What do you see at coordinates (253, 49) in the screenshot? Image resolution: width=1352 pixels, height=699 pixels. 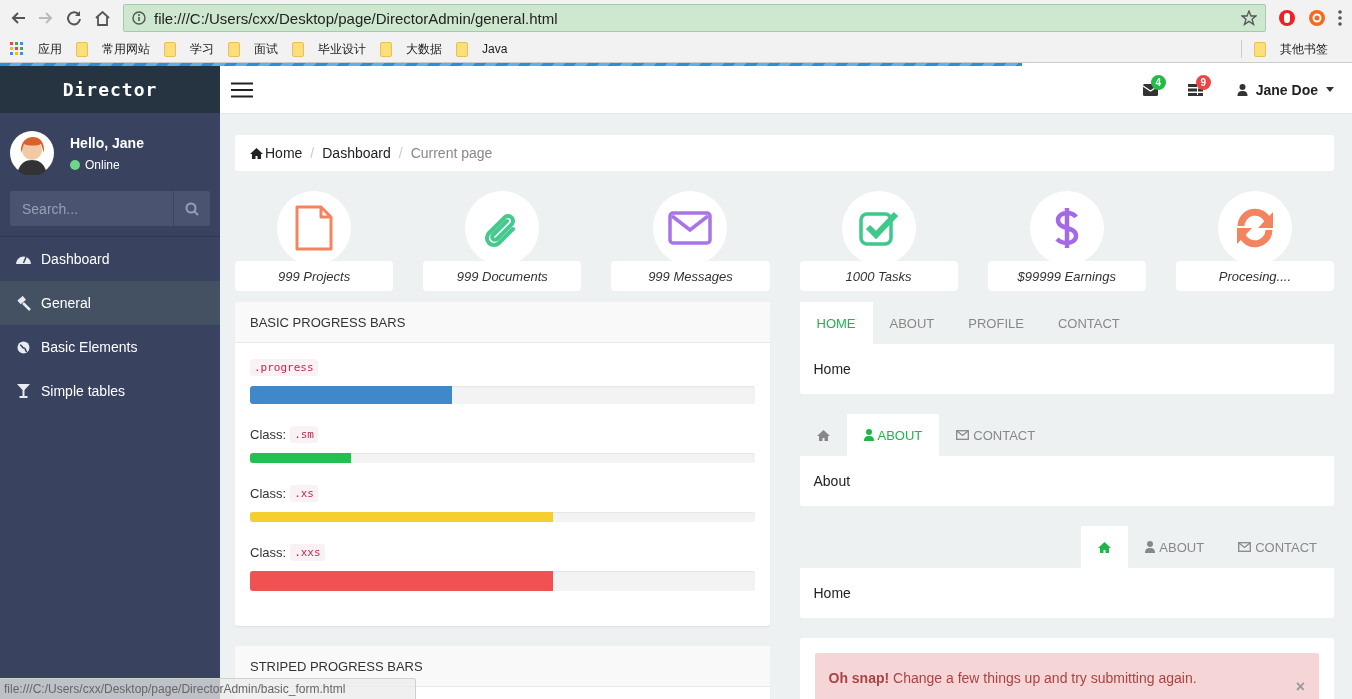 I see `bookmark: 面试` at bounding box center [253, 49].